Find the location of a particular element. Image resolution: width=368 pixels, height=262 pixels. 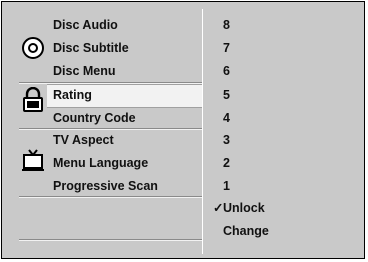

rating-option-1: 1 is located at coordinates (226, 186).